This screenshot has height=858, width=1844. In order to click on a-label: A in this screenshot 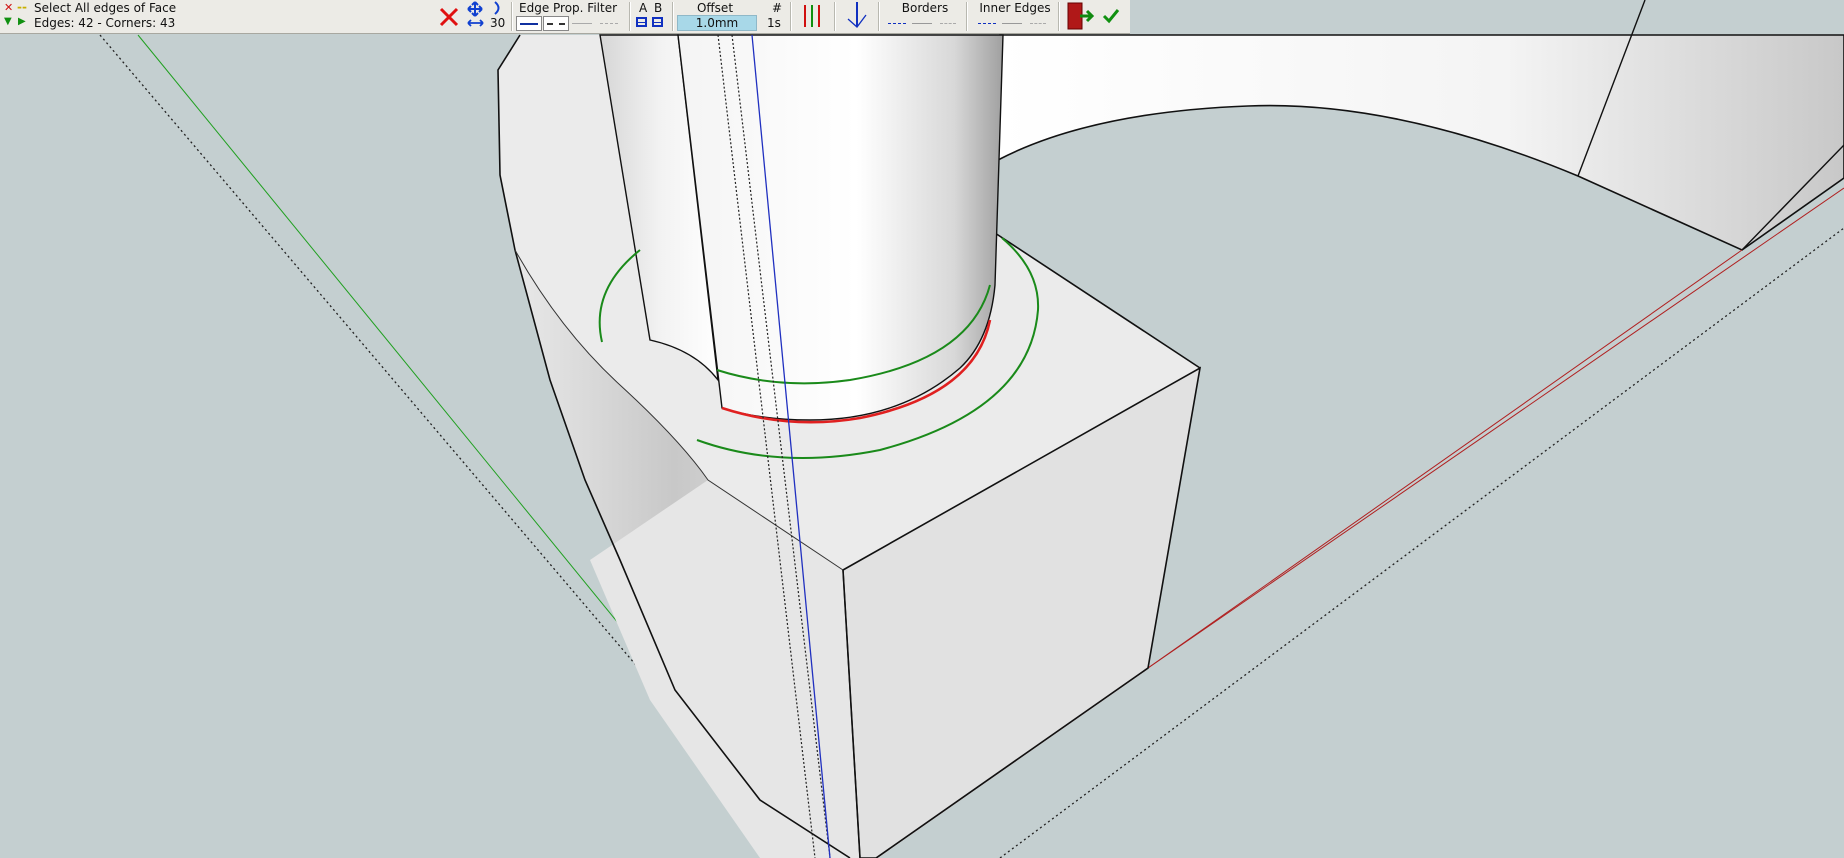, I will do `click(643, 8)`.